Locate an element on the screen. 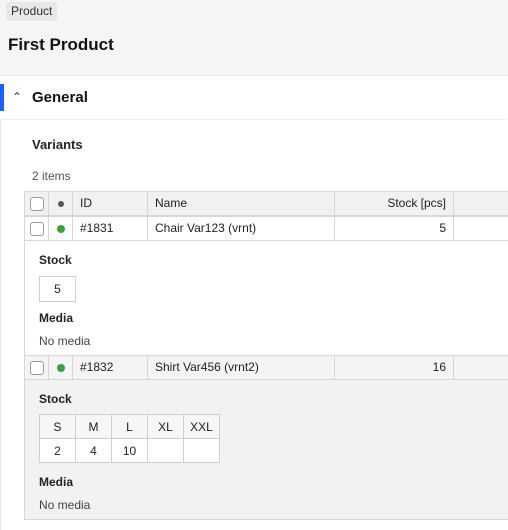 This screenshot has width=508, height=530. cell-stock: 16 is located at coordinates (394, 367).